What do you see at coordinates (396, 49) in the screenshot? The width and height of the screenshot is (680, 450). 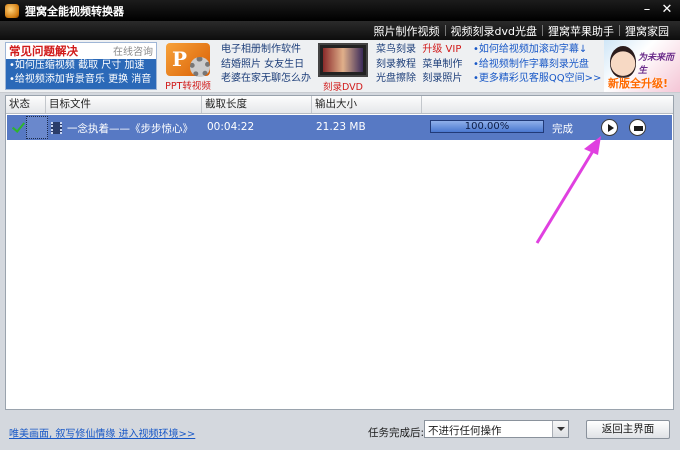 I see `banner-link: 菜鸟刻录` at bounding box center [396, 49].